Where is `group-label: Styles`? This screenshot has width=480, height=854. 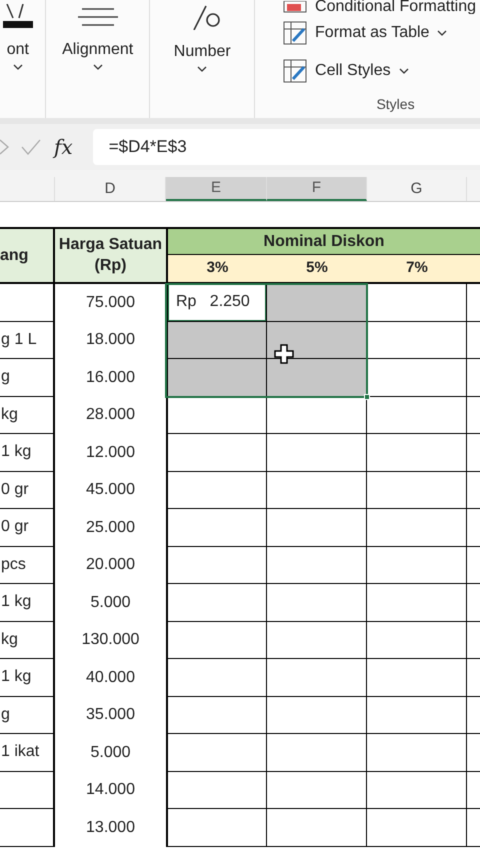
group-label: Styles is located at coordinates (395, 104).